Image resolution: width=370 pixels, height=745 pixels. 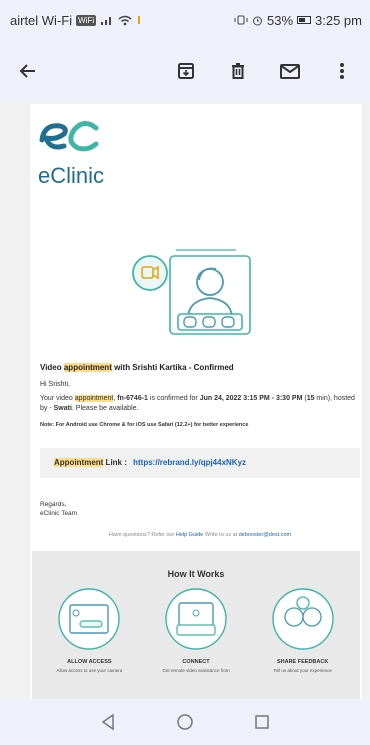 What do you see at coordinates (302, 619) in the screenshot?
I see `share-feedback-icon` at bounding box center [302, 619].